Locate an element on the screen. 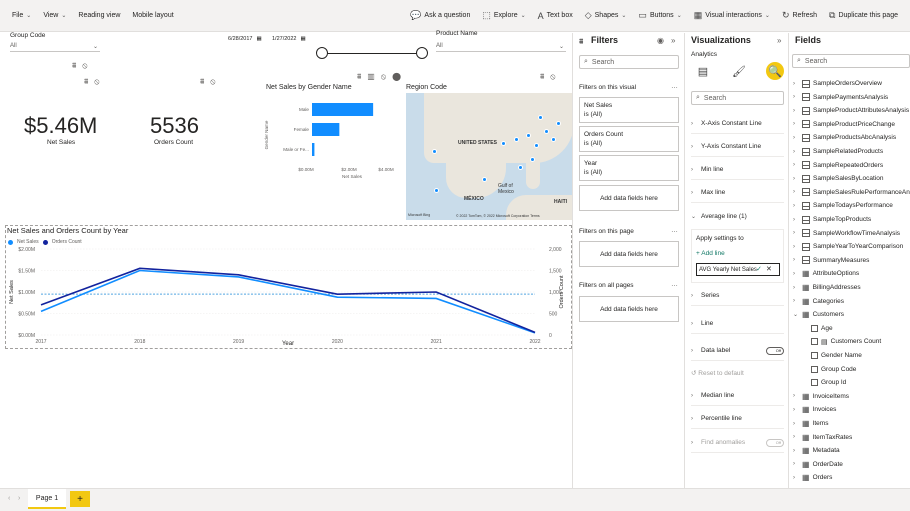 The height and width of the screenshot is (511, 910). min-line-section: › Min line is located at coordinates (737, 170).